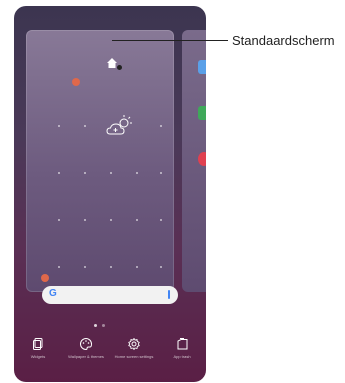  Describe the element at coordinates (86, 344) in the screenshot. I see `palette-icon` at that location.